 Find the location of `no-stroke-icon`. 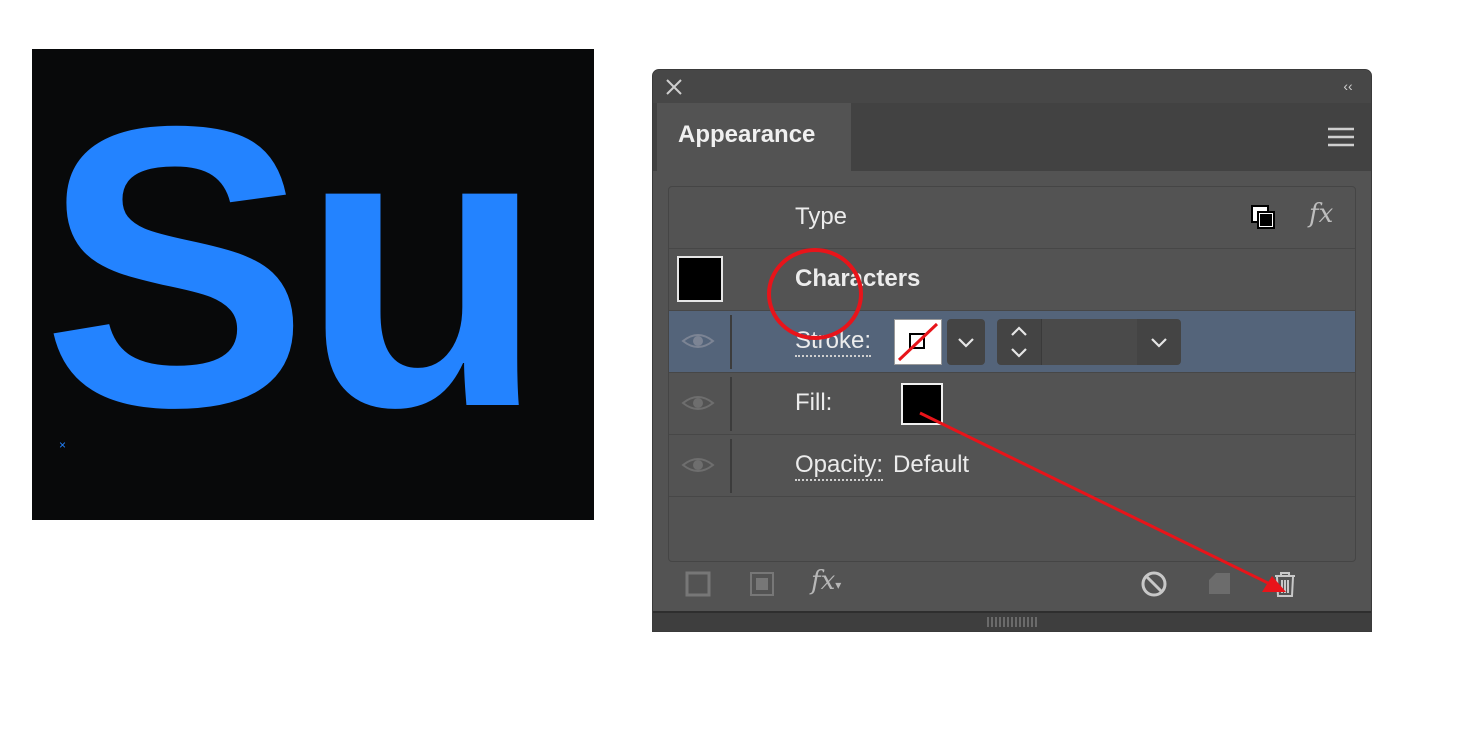

no-stroke-icon is located at coordinates (918, 342).